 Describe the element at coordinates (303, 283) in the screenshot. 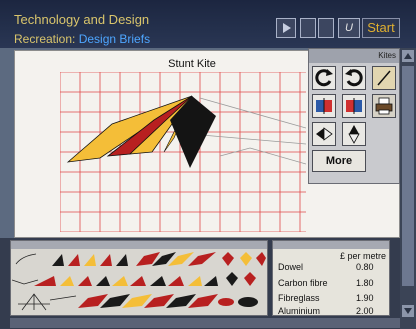

I see `material-name: Carbon fibre` at that location.